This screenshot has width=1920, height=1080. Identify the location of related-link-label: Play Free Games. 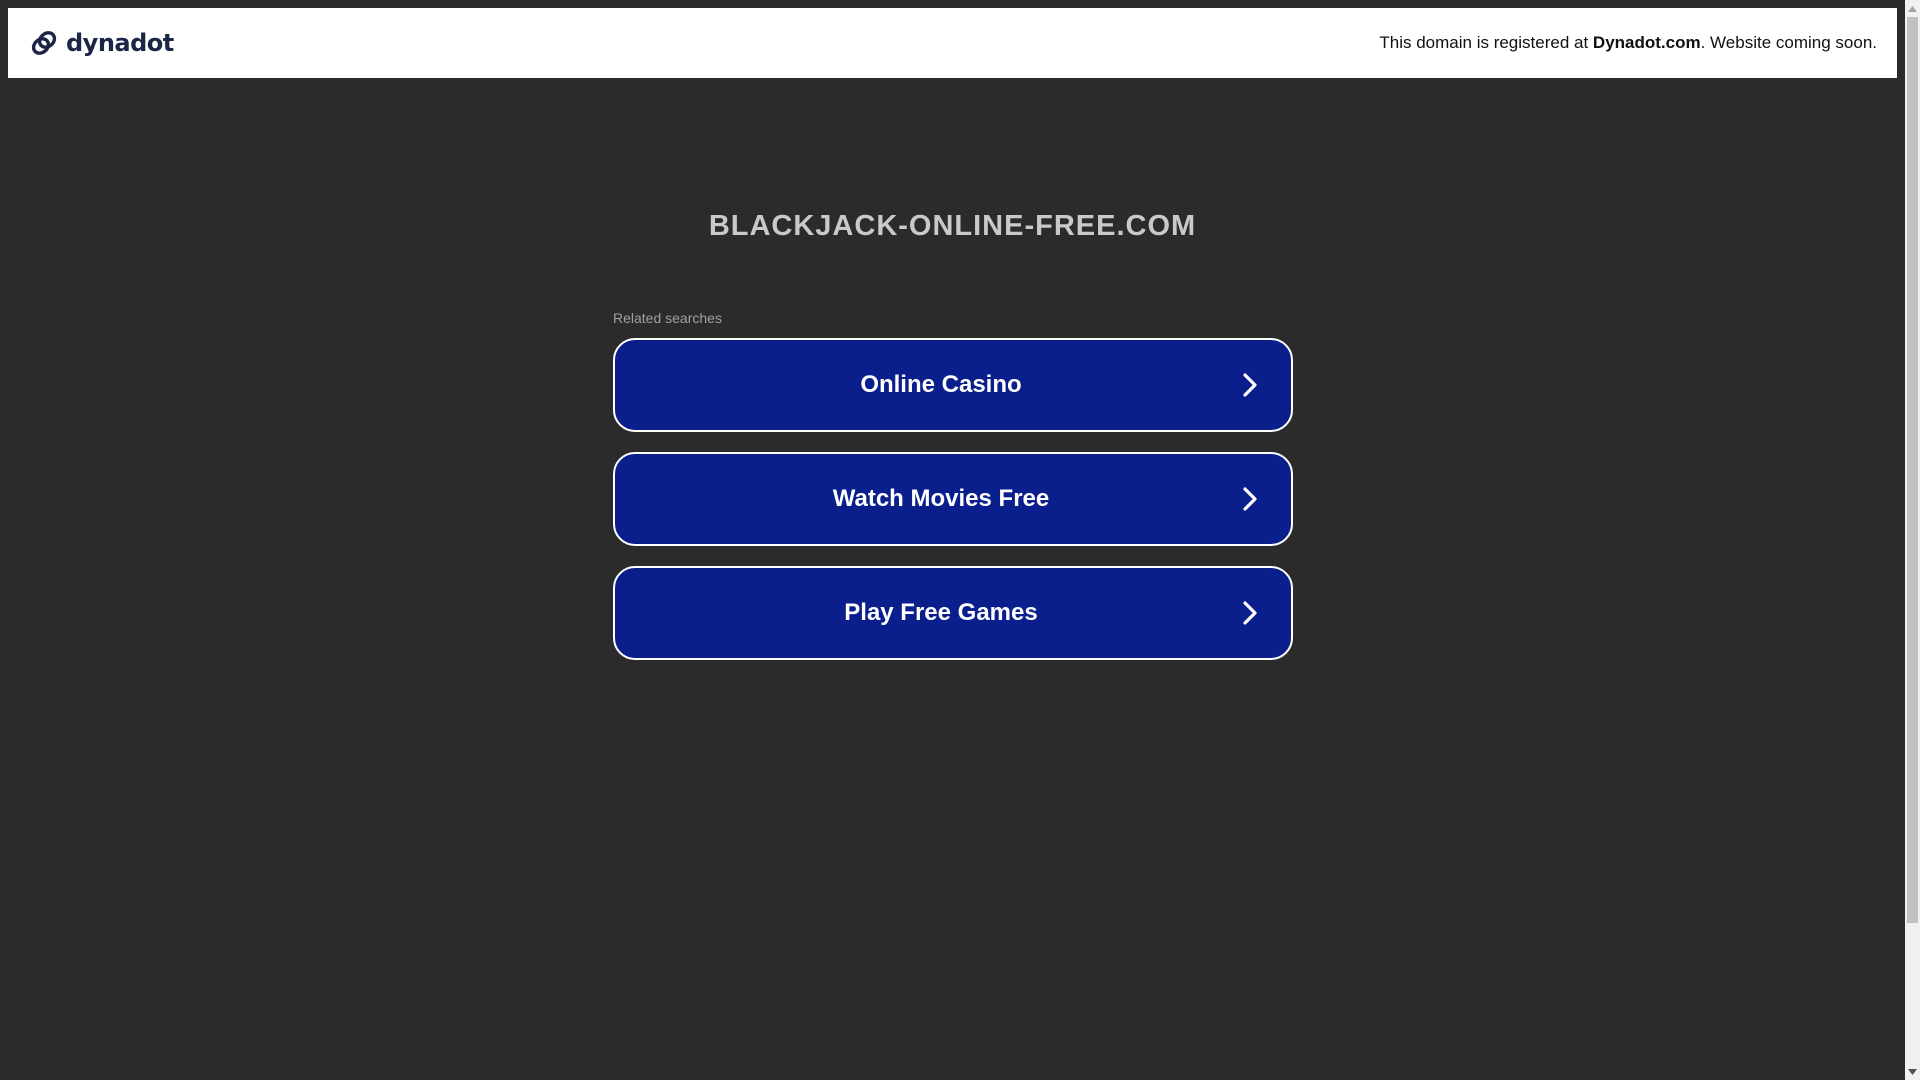
(941, 612).